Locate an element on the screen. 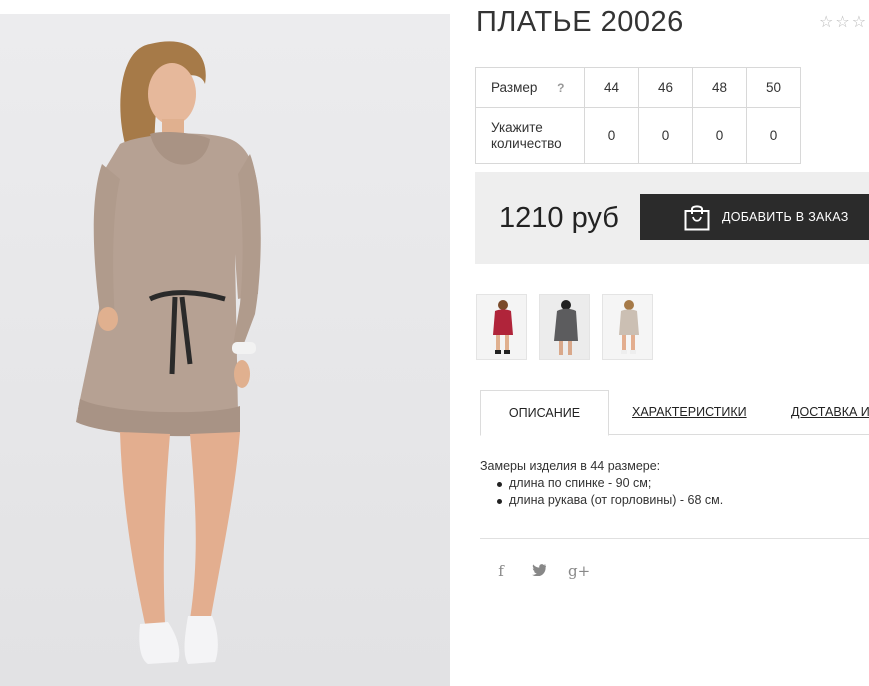 This screenshot has width=869, height=686. size-label: Размер is located at coordinates (514, 87).